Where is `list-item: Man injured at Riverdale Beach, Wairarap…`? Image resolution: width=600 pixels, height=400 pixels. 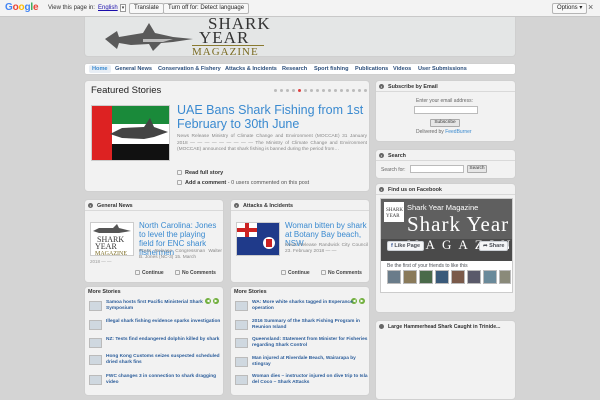 list-item: Man injured at Riverdale Beach, Wairarap… is located at coordinates (303, 363).